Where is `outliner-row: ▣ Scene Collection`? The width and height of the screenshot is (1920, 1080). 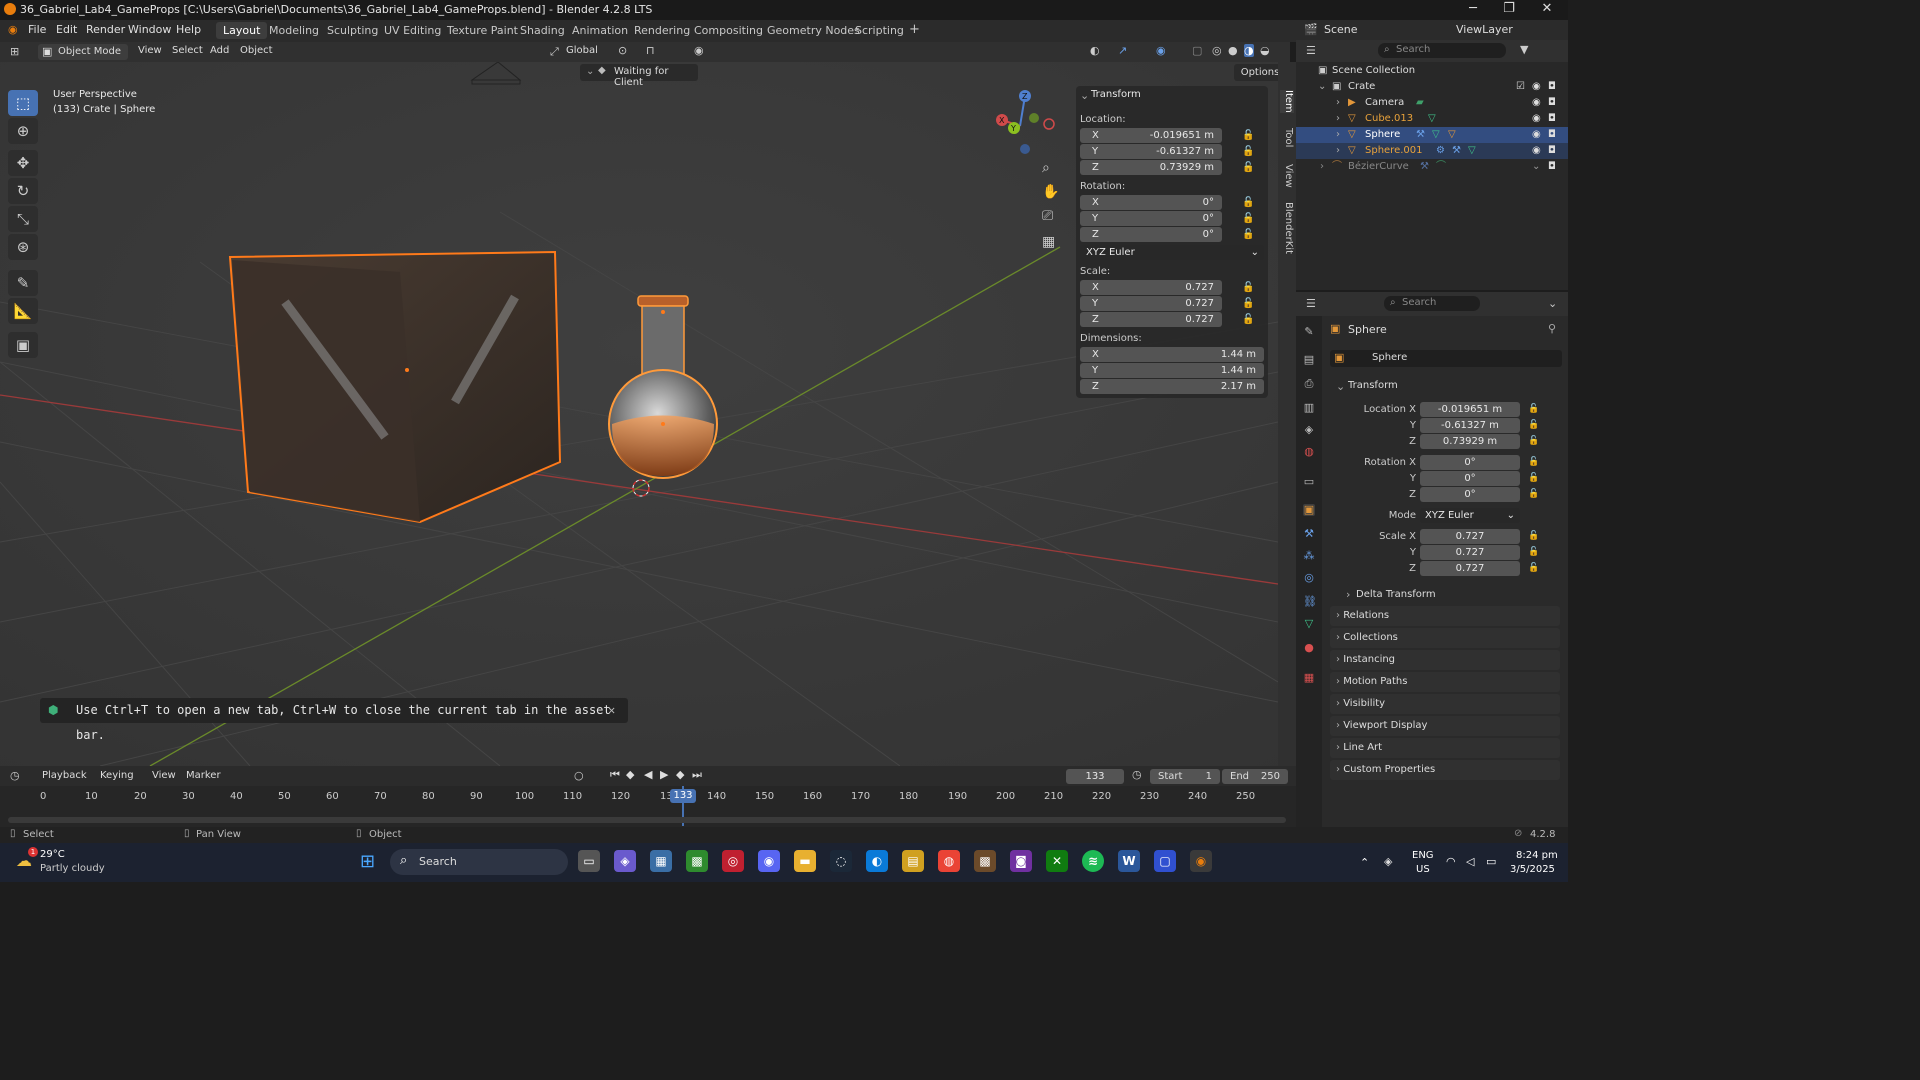
outliner-row: ▣ Scene Collection is located at coordinates (1432, 71).